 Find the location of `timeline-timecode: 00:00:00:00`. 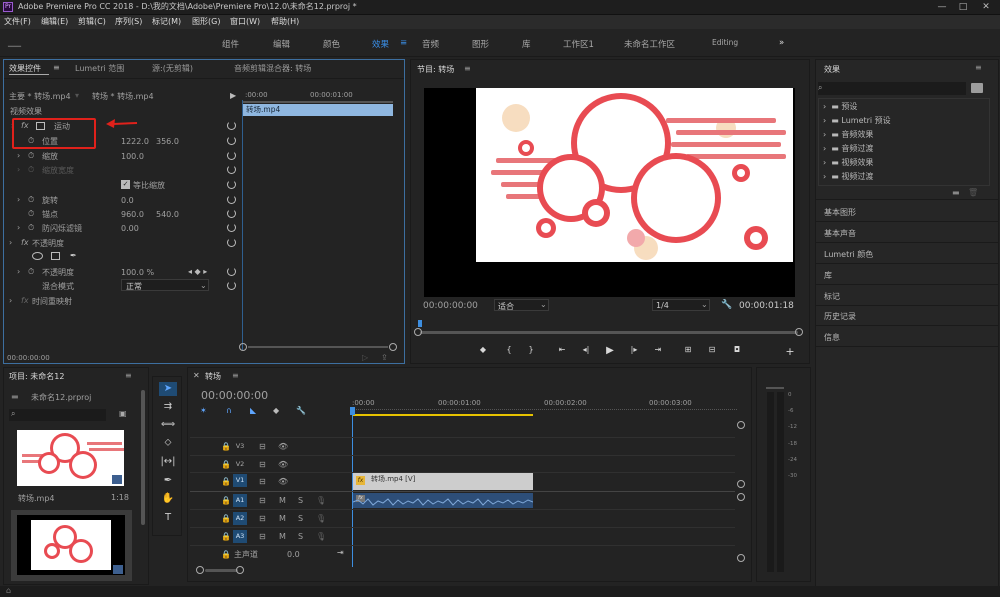

timeline-timecode: 00:00:00:00 is located at coordinates (234, 395).